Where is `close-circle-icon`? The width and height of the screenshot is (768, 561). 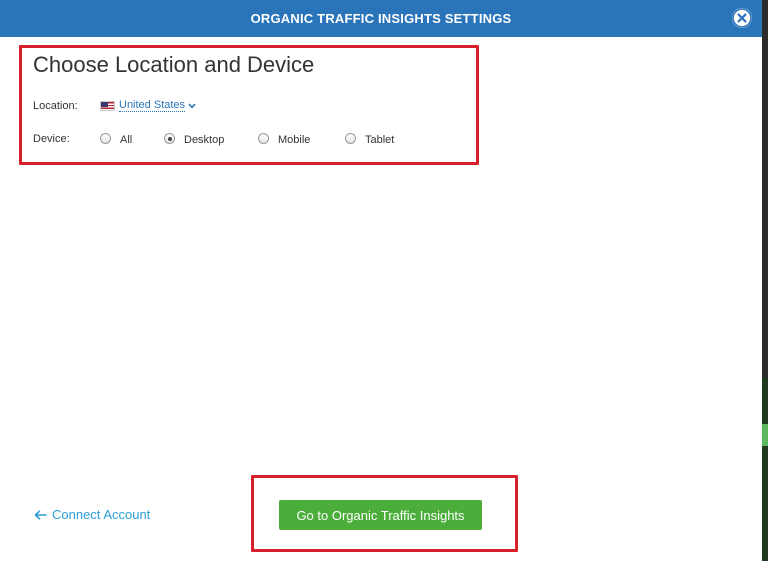 close-circle-icon is located at coordinates (742, 18).